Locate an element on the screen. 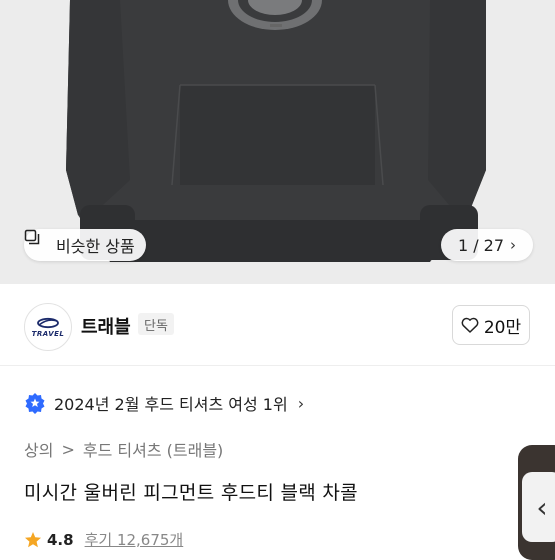 Image resolution: width=555 pixels, height=560 pixels. brand-logo-text: TRAVEL is located at coordinates (48, 333).